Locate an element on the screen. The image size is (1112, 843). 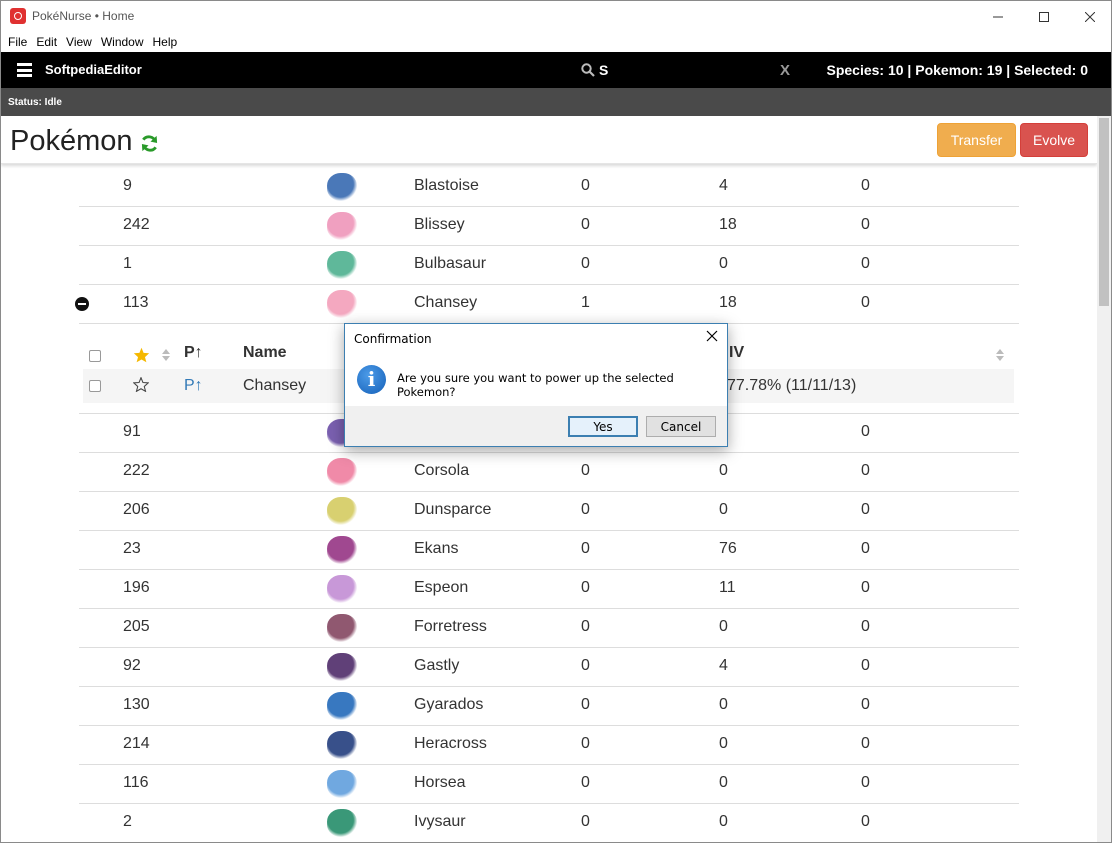
pokedex-number: 206 is located at coordinates (136, 509).